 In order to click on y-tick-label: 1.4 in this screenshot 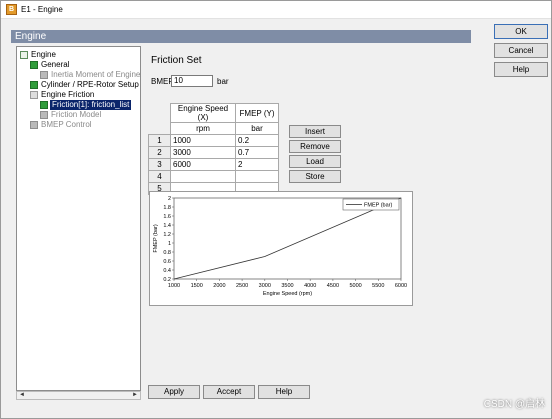, I will do `click(167, 226)`.